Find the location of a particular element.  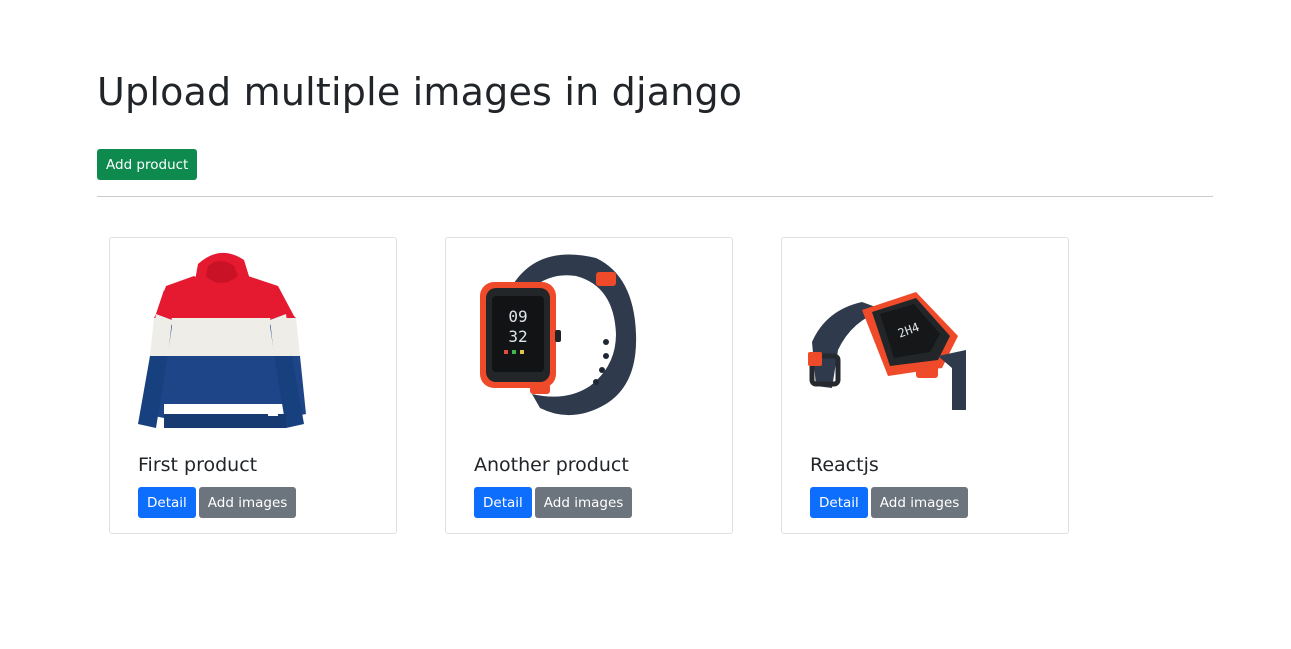

product-title: First product is located at coordinates (198, 465).